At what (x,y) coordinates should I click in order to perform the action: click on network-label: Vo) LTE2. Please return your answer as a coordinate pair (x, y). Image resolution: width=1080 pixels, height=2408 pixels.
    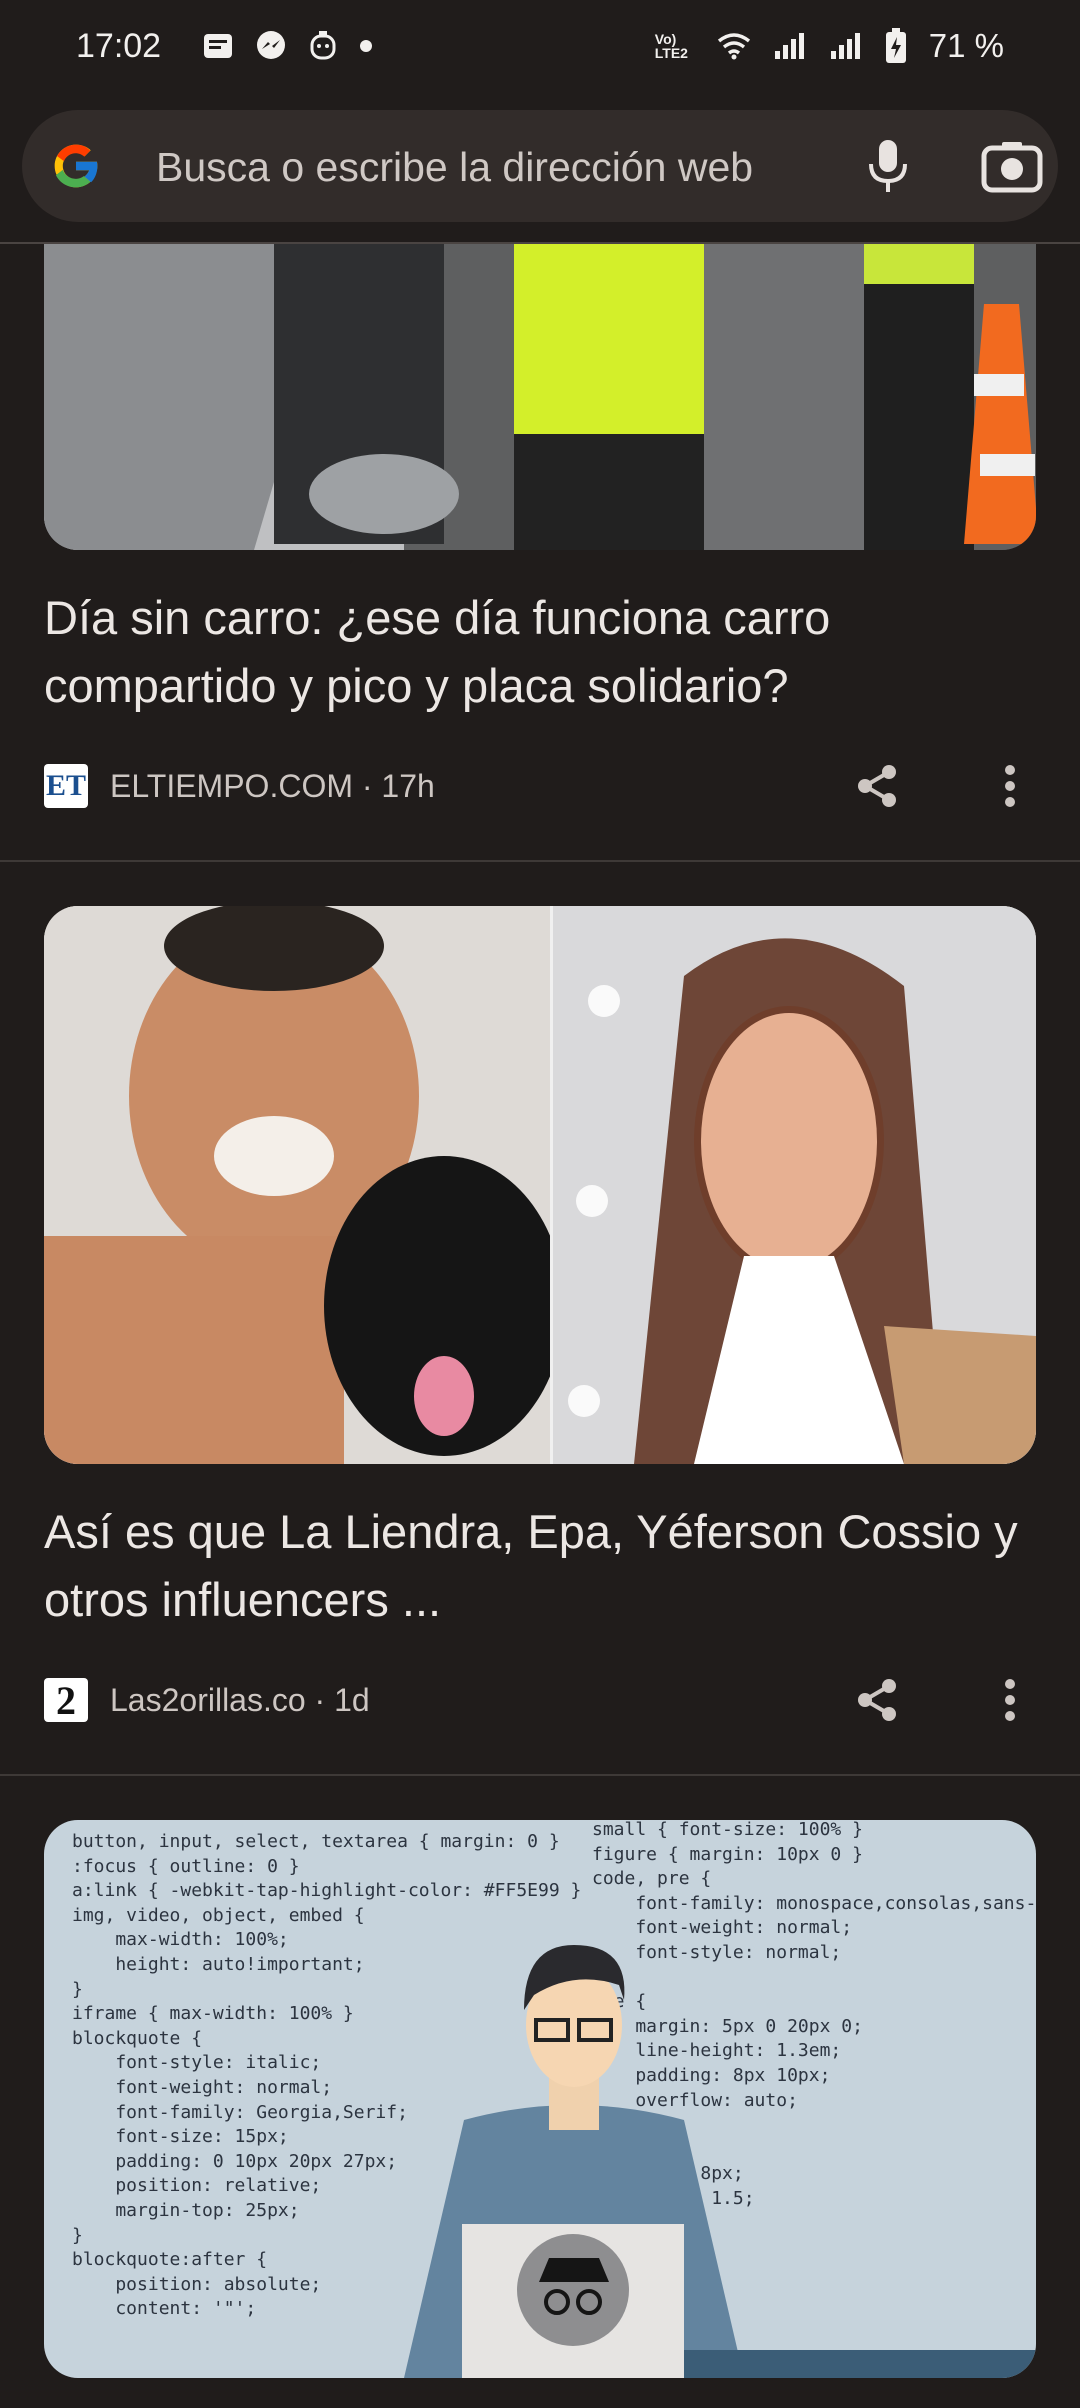
    Looking at the image, I should click on (671, 46).